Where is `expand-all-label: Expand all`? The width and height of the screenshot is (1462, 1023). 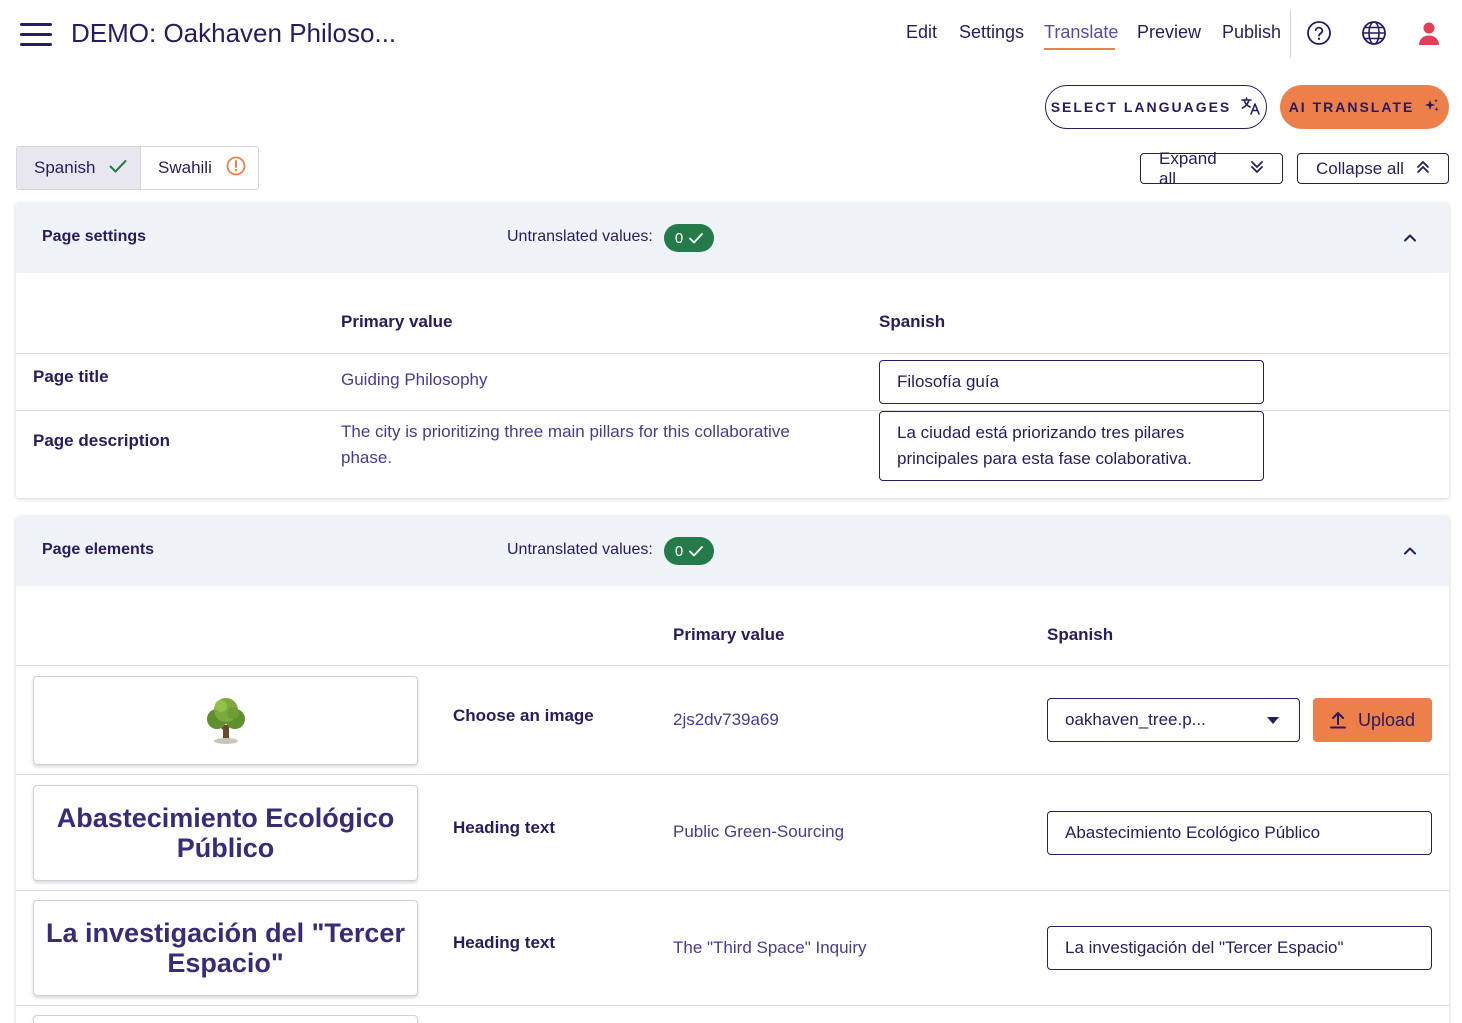 expand-all-label: Expand all is located at coordinates (1188, 168).